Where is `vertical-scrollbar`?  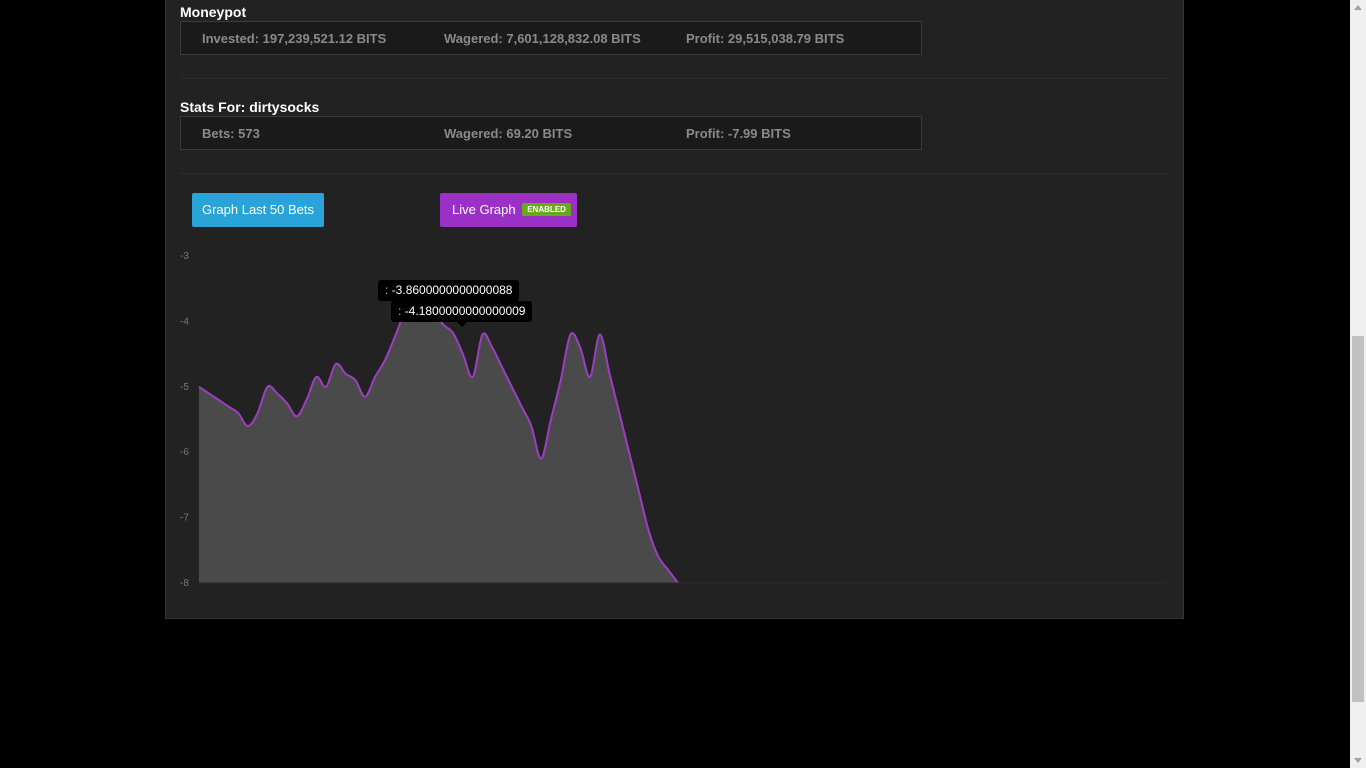
vertical-scrollbar is located at coordinates (1358, 384).